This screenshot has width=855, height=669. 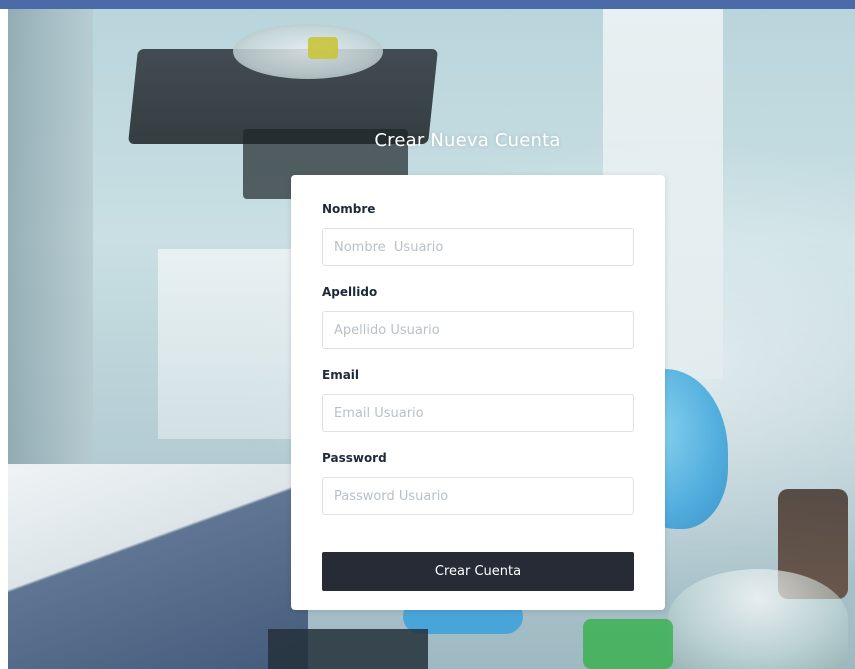 What do you see at coordinates (478, 571) in the screenshot?
I see `crear-cuenta-button: Crear Cuenta` at bounding box center [478, 571].